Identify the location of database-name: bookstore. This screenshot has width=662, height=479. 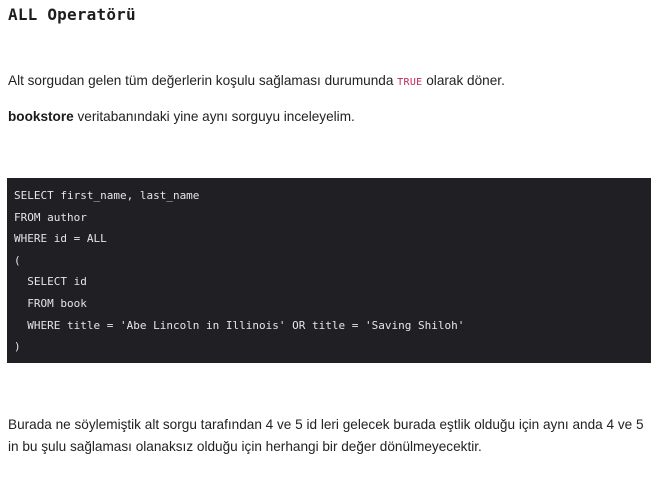
(41, 116).